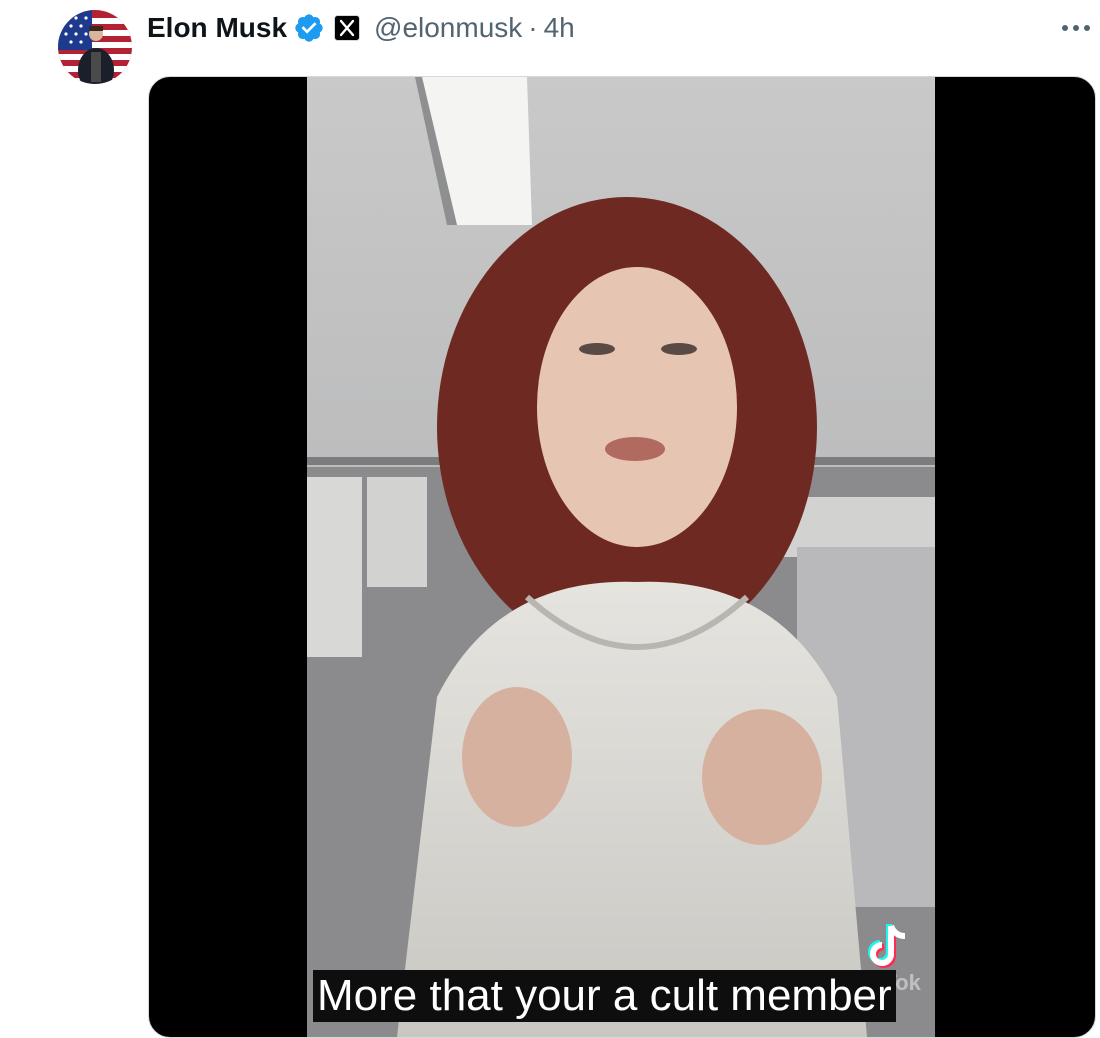 This screenshot has width=1100, height=1038. I want to click on more-options-icon, so click(1076, 28).